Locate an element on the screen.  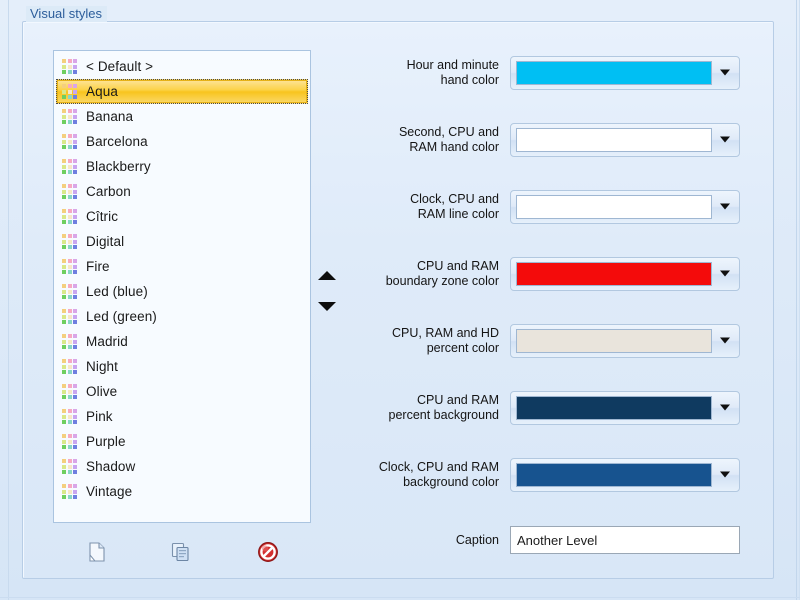
list-item: Pink is located at coordinates (182, 416).